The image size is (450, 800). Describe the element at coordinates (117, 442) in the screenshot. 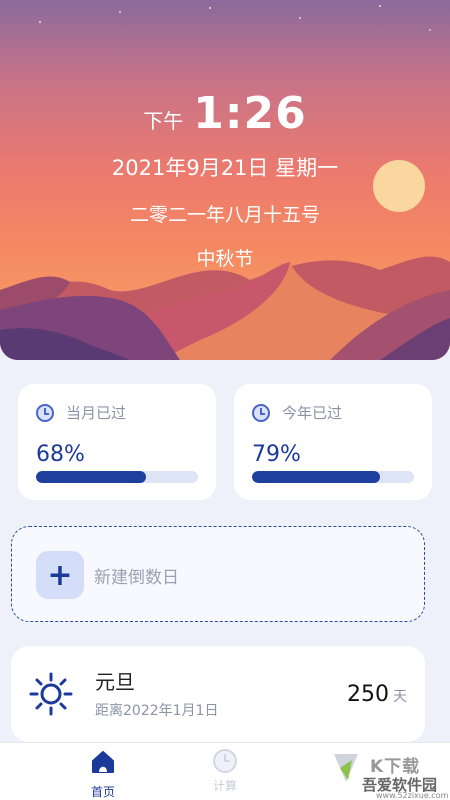

I see `month-progress-card: 当月已过 68%` at that location.